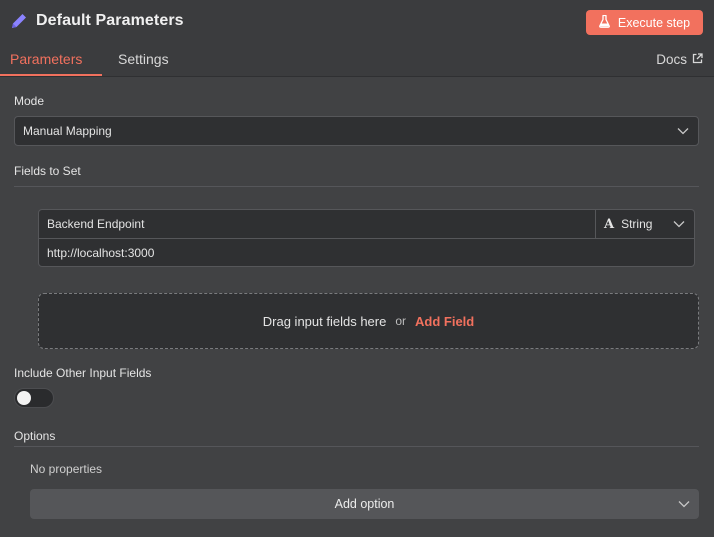 The width and height of the screenshot is (714, 537). What do you see at coordinates (35, 436) in the screenshot?
I see `options-label: Options` at bounding box center [35, 436].